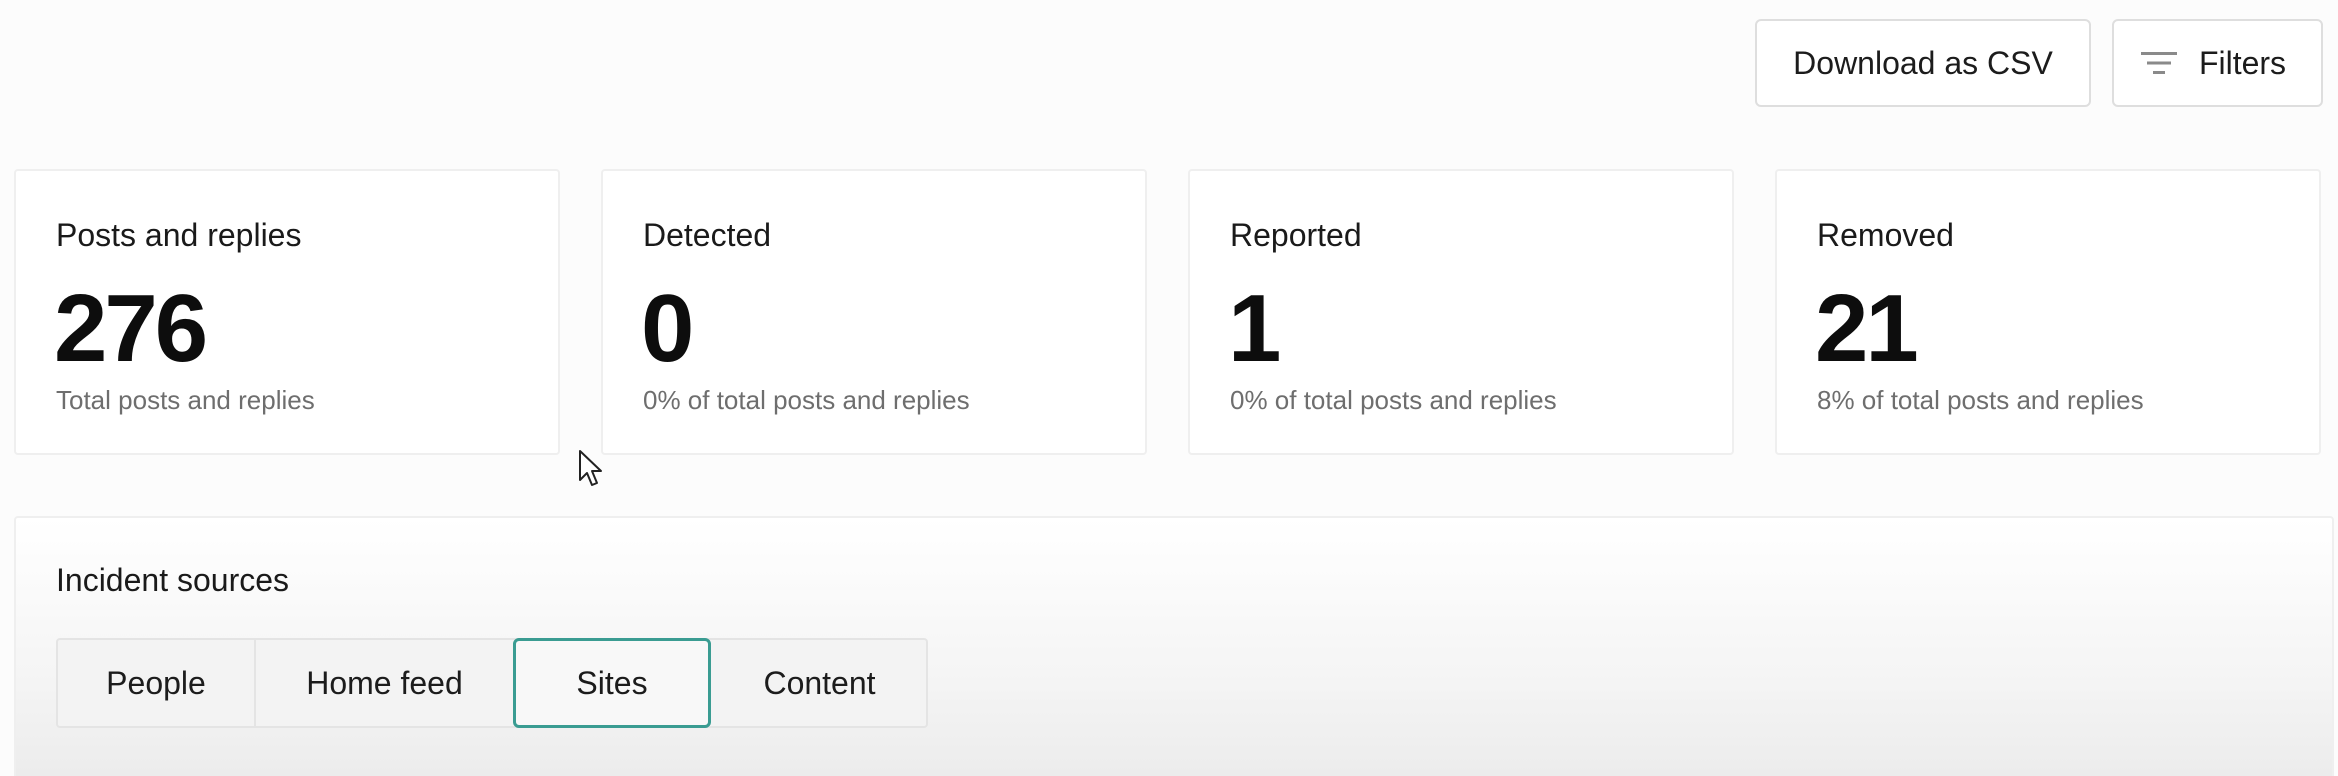 Image resolution: width=2338 pixels, height=776 pixels. What do you see at coordinates (667, 328) in the screenshot?
I see `stat-value: 0` at bounding box center [667, 328].